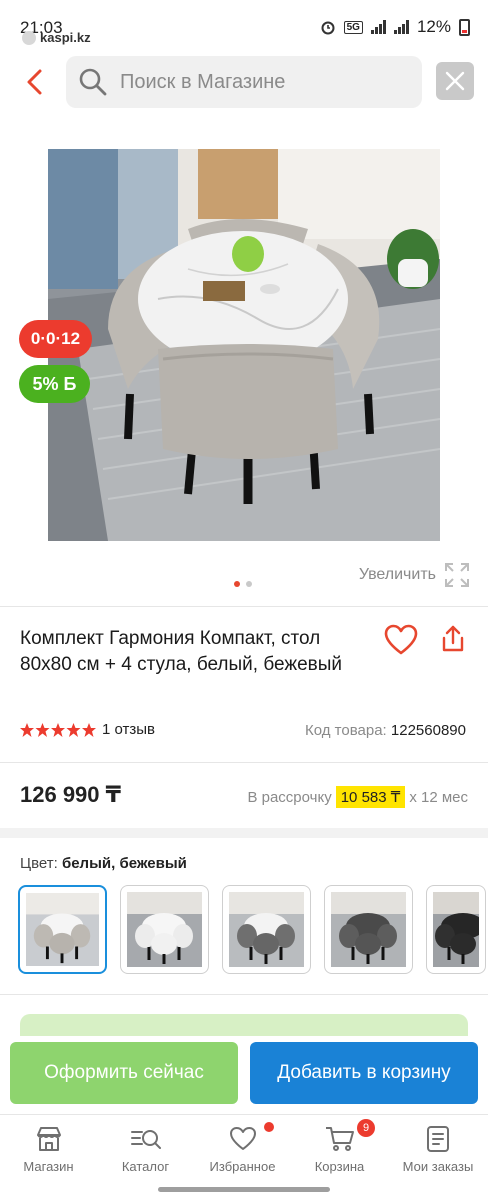  I want to click on color-variant-white-white, so click(164, 929).